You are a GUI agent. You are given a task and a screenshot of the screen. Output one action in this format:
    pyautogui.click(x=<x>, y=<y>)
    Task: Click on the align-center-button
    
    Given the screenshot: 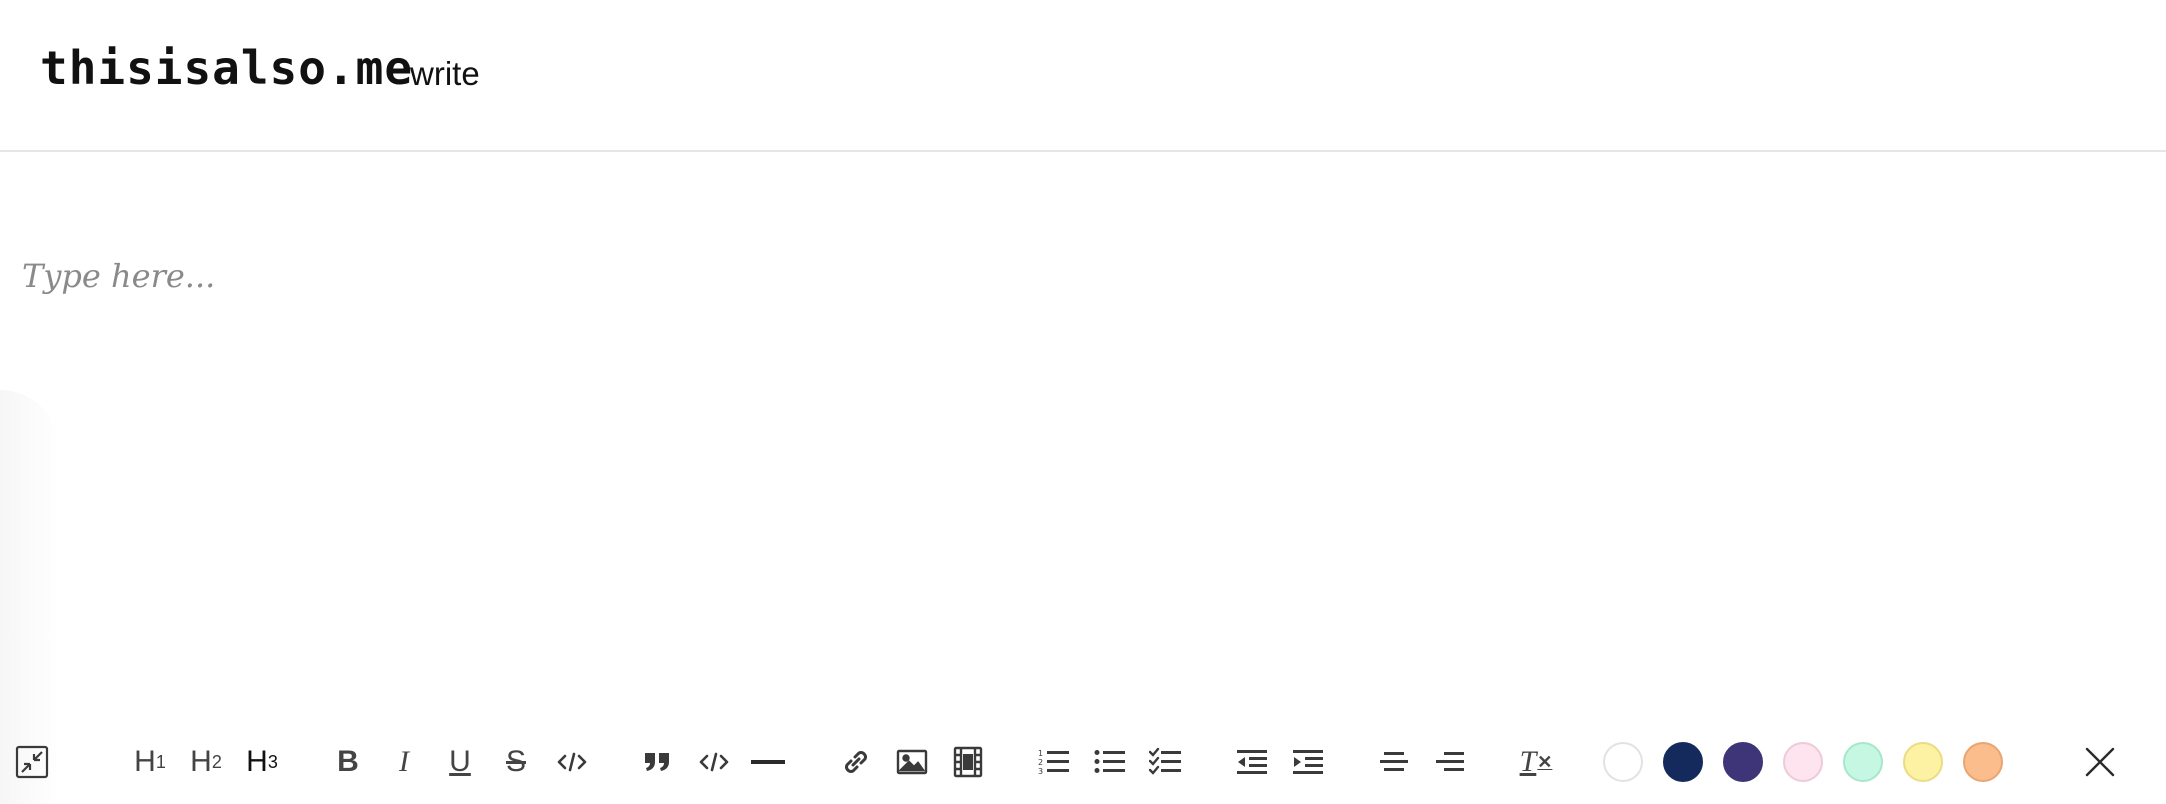 What is the action you would take?
    pyautogui.click(x=1394, y=762)
    